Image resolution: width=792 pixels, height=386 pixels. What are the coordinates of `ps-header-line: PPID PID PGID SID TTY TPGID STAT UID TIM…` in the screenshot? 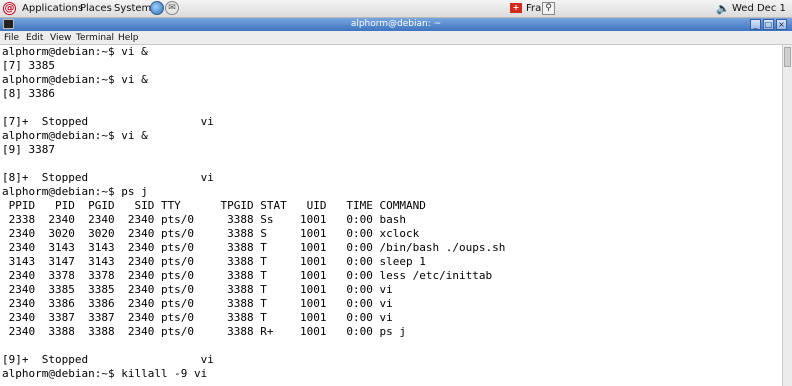 It's located at (214, 205).